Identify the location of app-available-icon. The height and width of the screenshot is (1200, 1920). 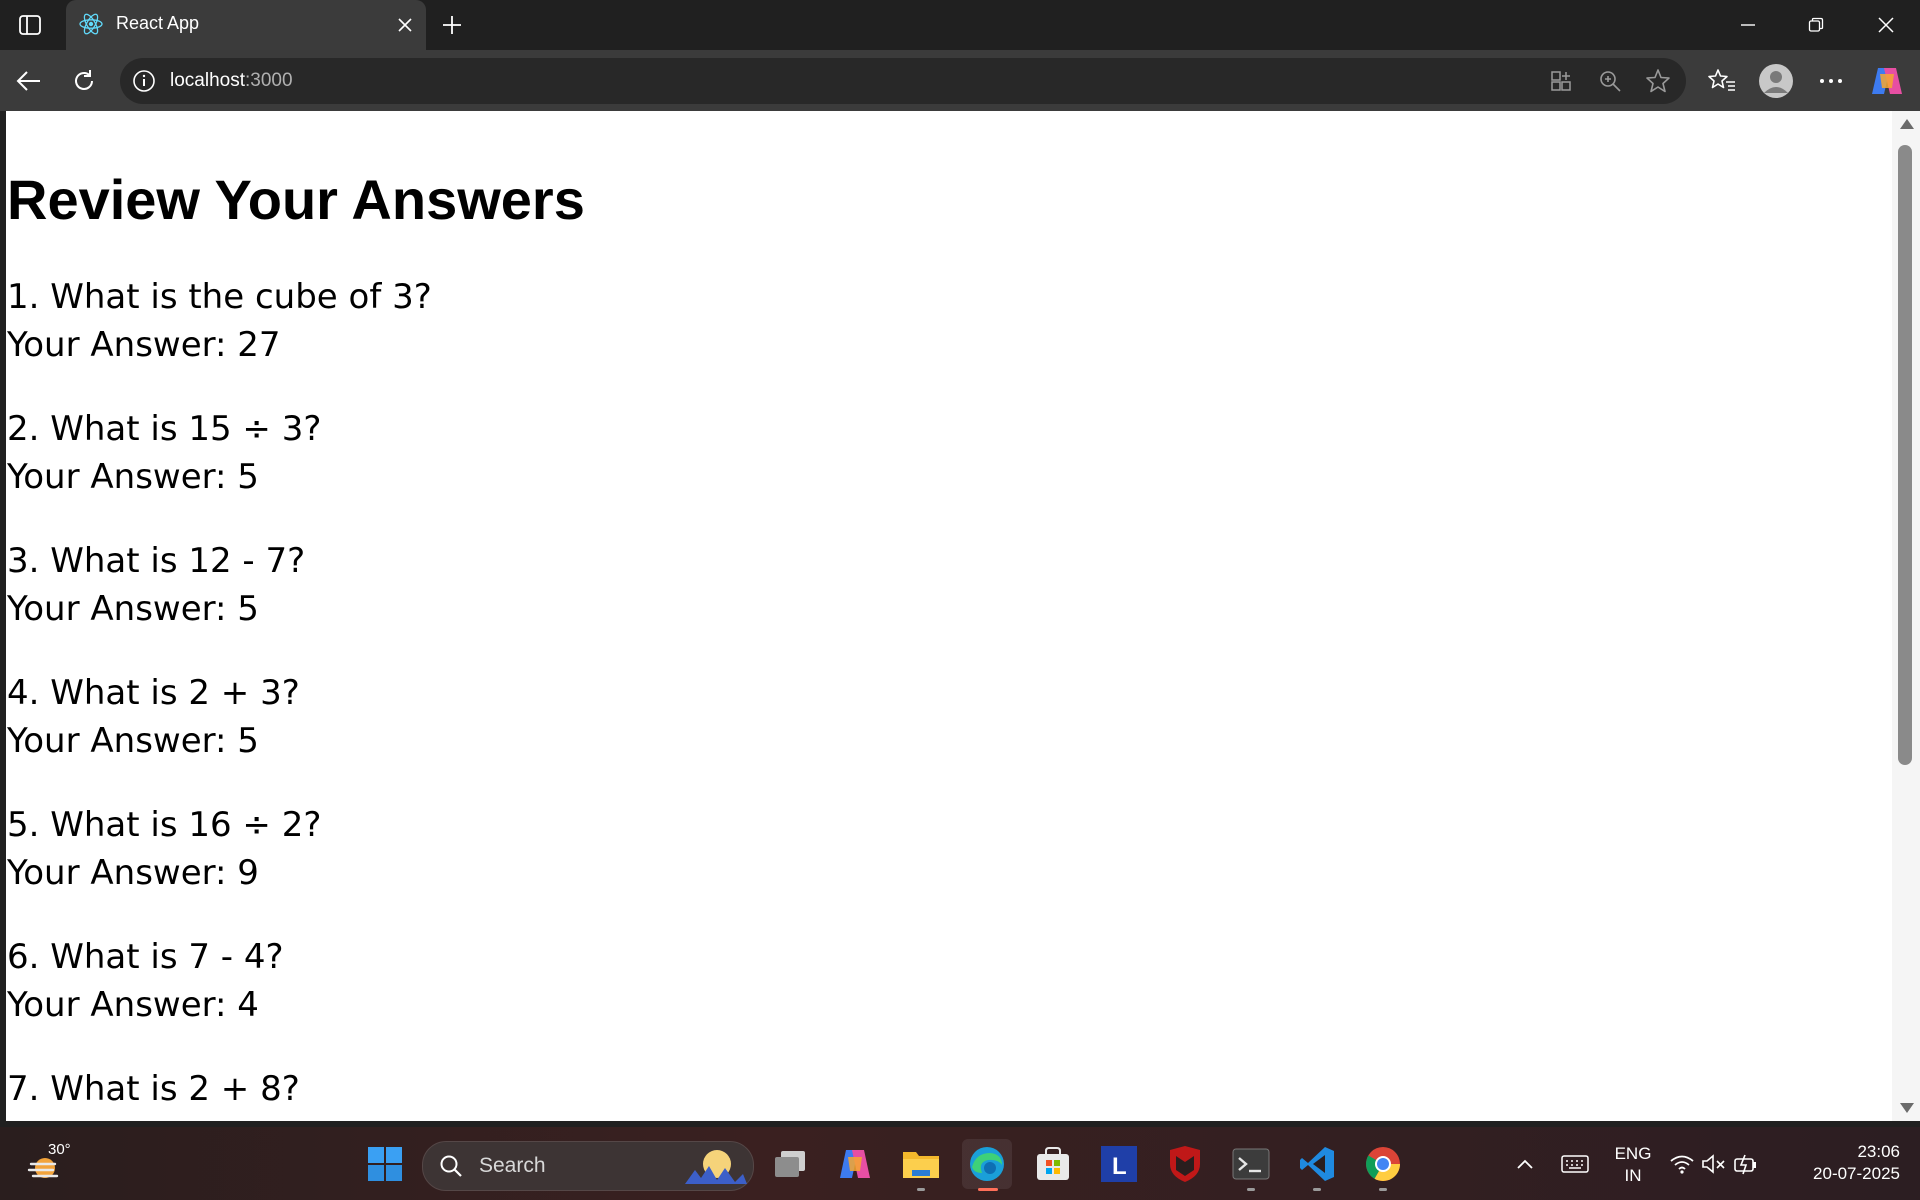
(1561, 81).